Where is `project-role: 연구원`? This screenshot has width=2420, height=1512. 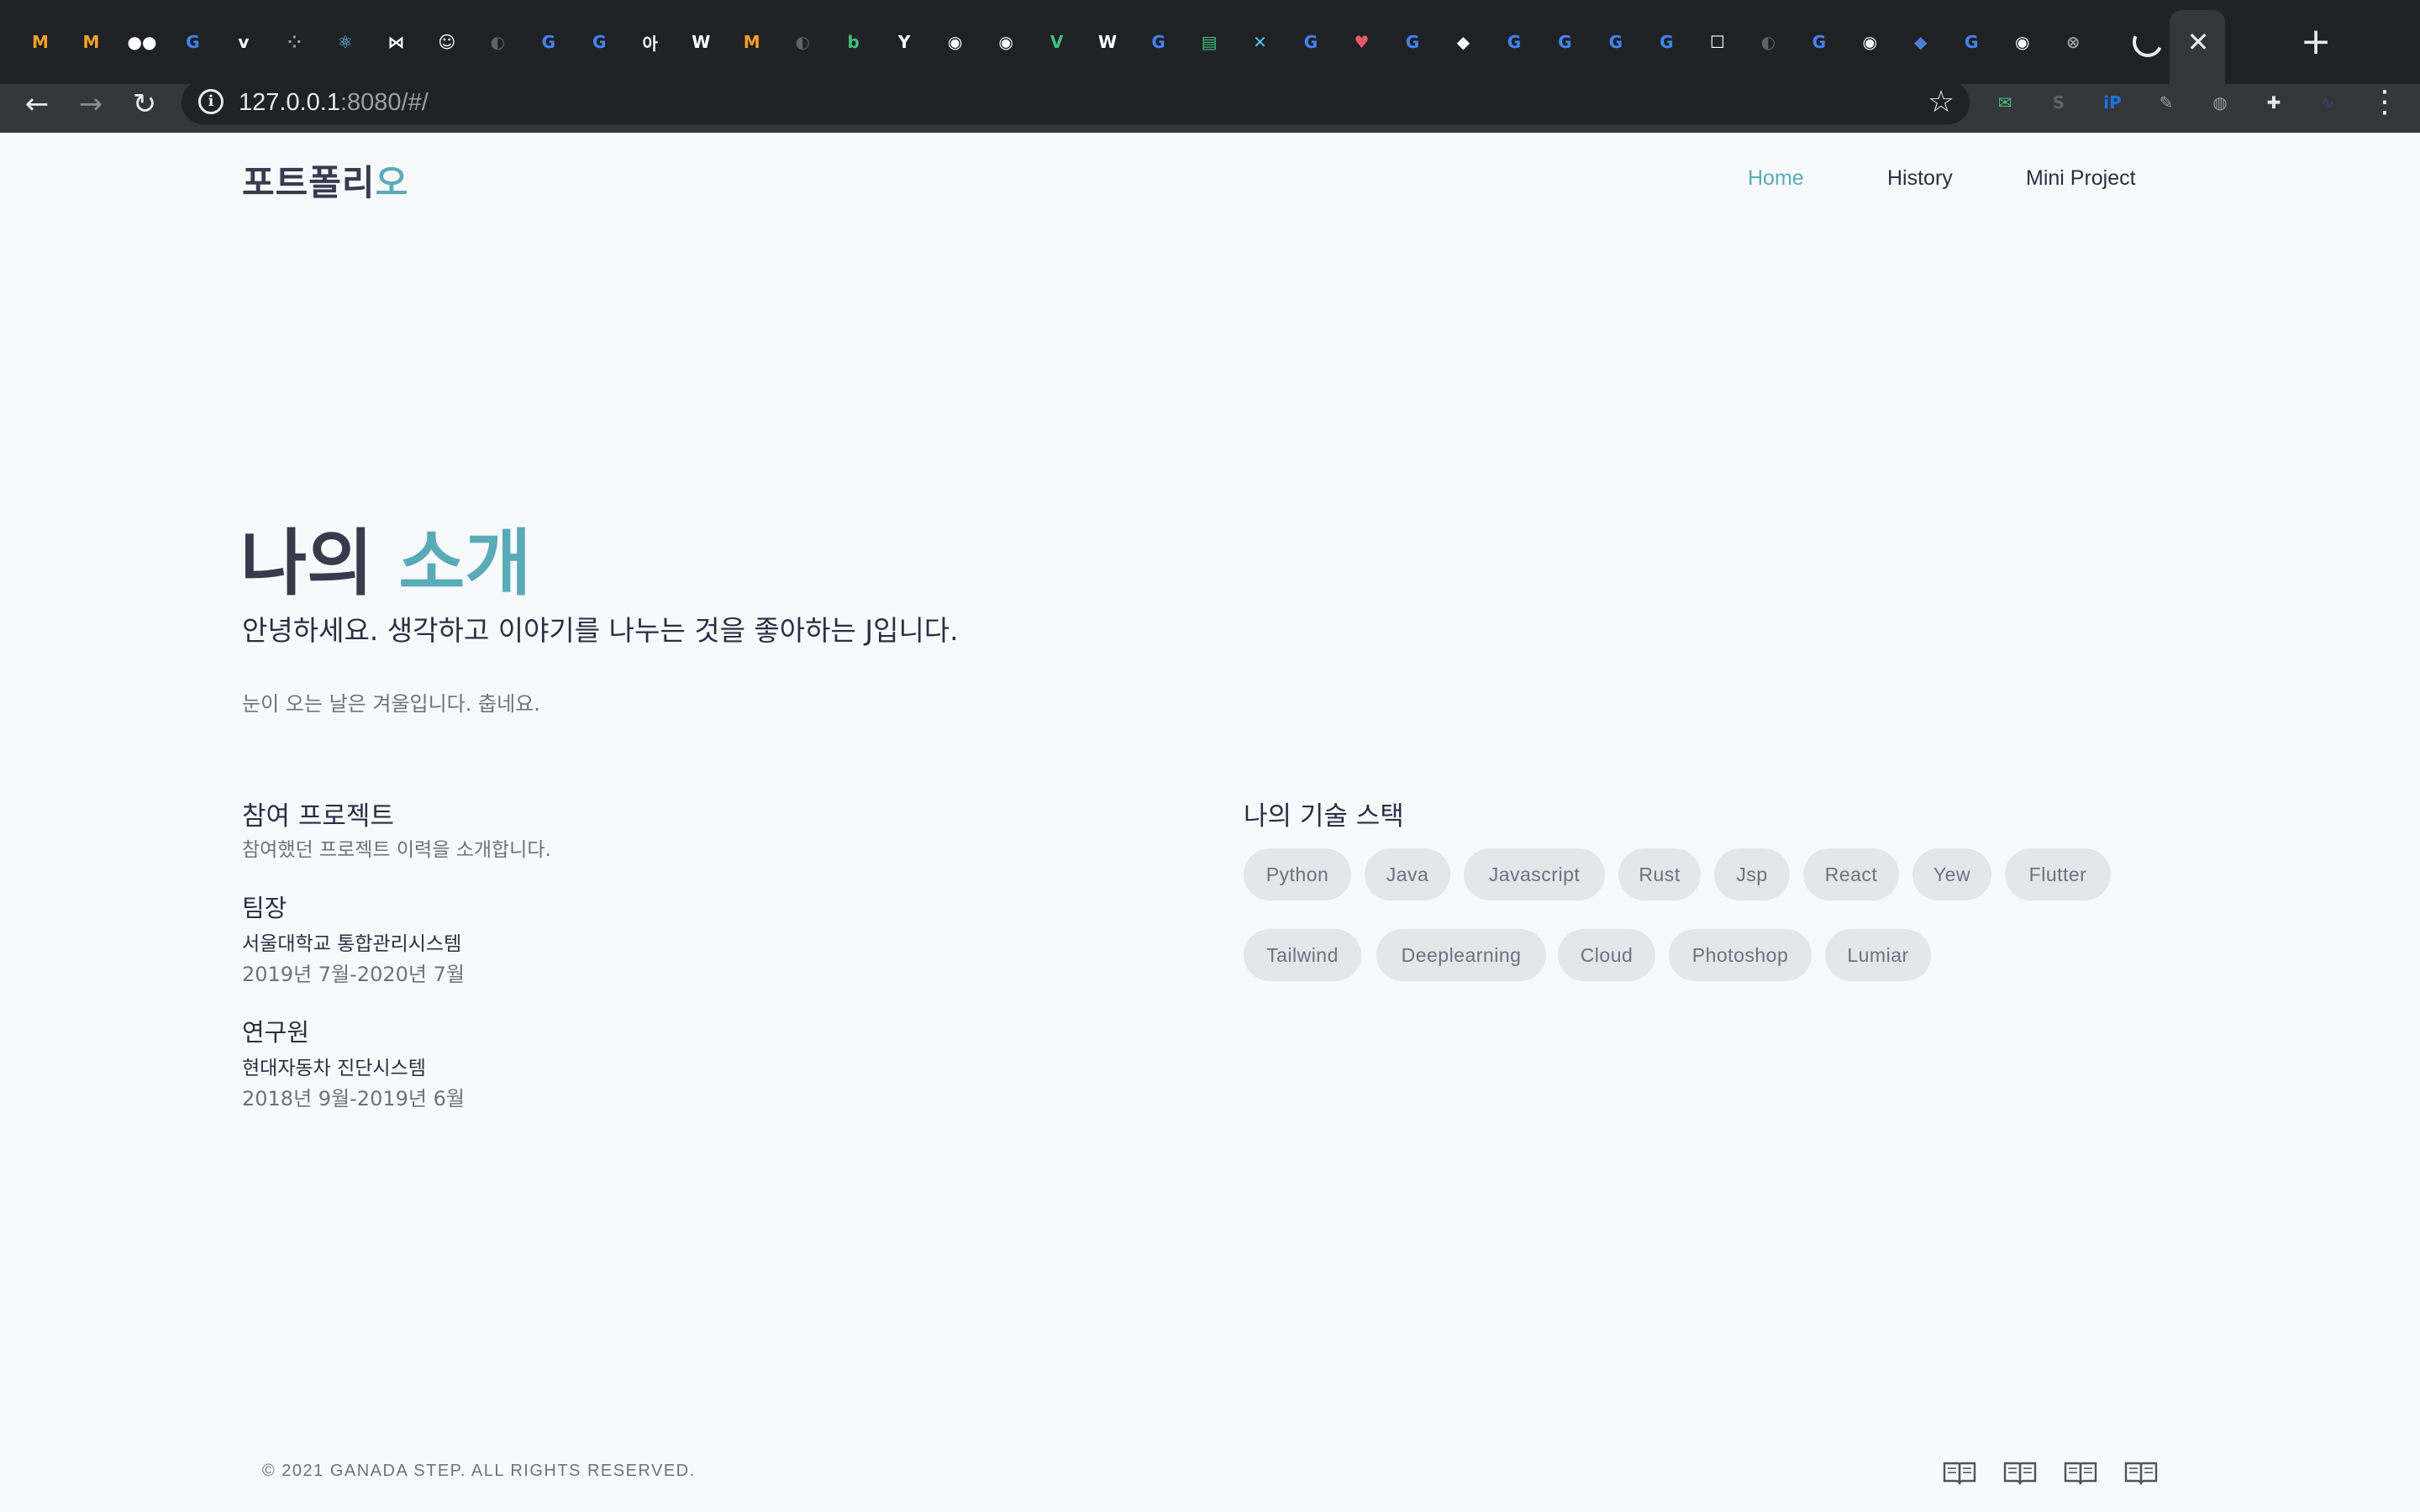
project-role: 연구원 is located at coordinates (276, 1032).